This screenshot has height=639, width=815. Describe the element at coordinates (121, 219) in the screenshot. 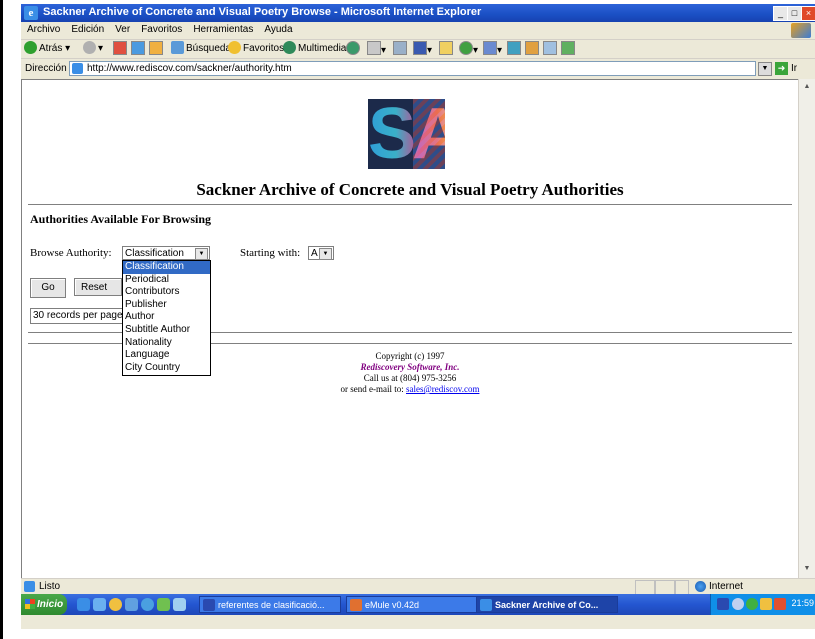

I see `section-title: Authorities Available For Browsing` at that location.